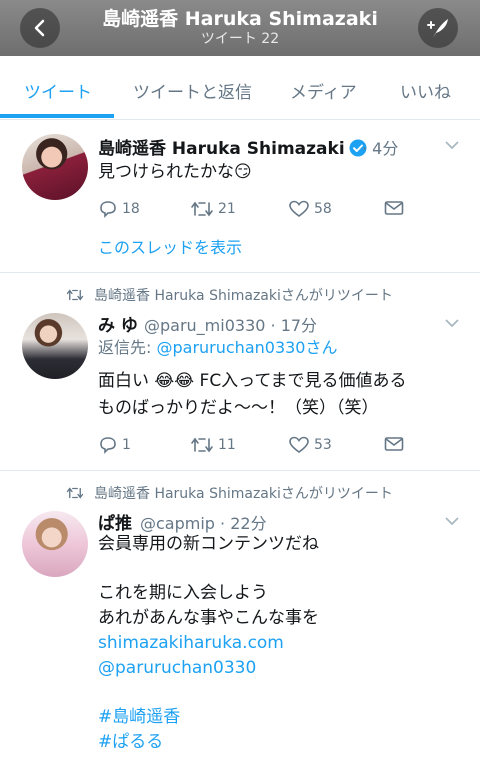  What do you see at coordinates (170, 246) in the screenshot?
I see `show-thread-link: このスレッドを表示` at bounding box center [170, 246].